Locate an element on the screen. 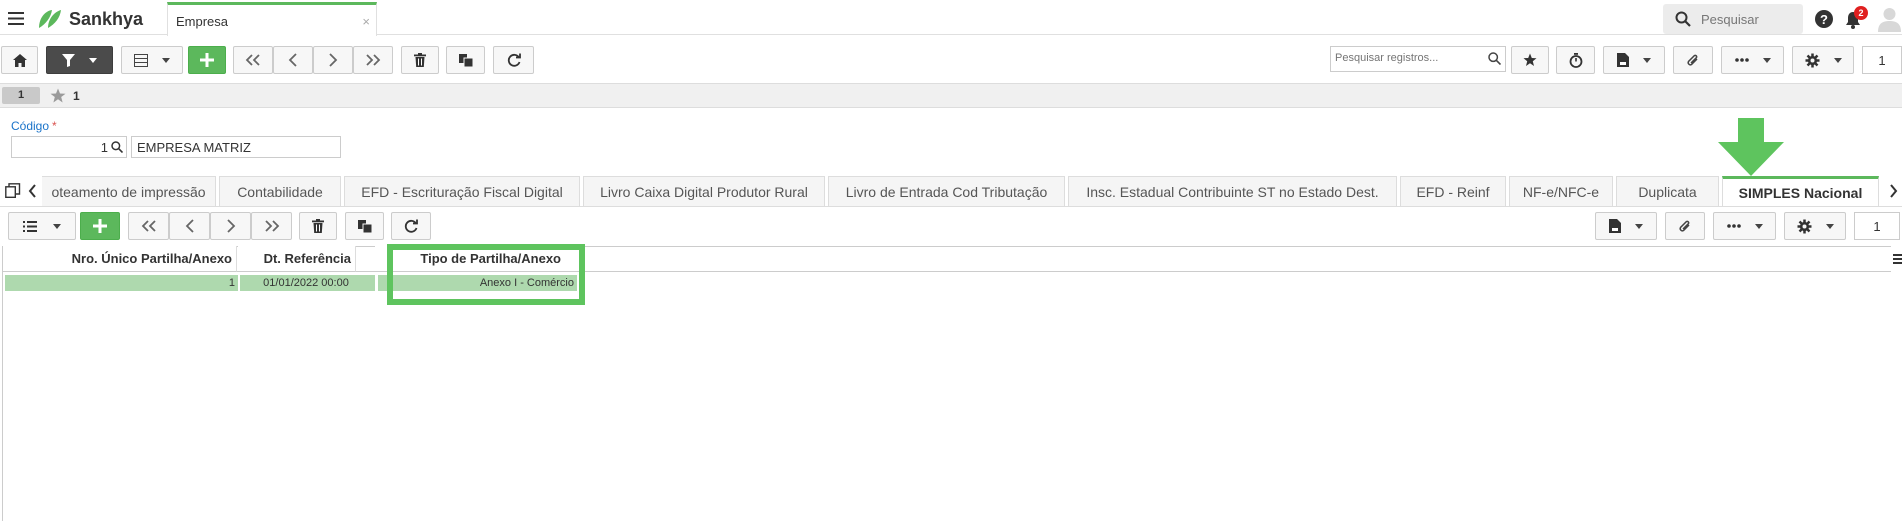 This screenshot has width=1902, height=521. search-records-input is located at coordinates (1410, 58).